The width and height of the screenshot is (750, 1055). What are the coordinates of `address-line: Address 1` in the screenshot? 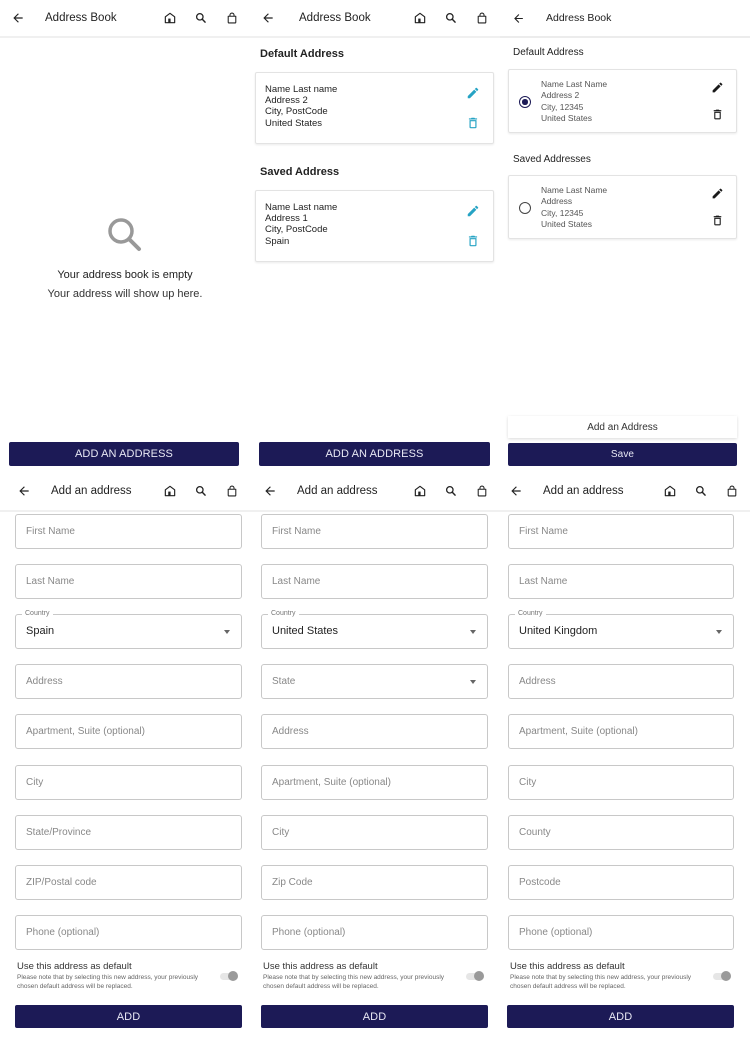 It's located at (286, 219).